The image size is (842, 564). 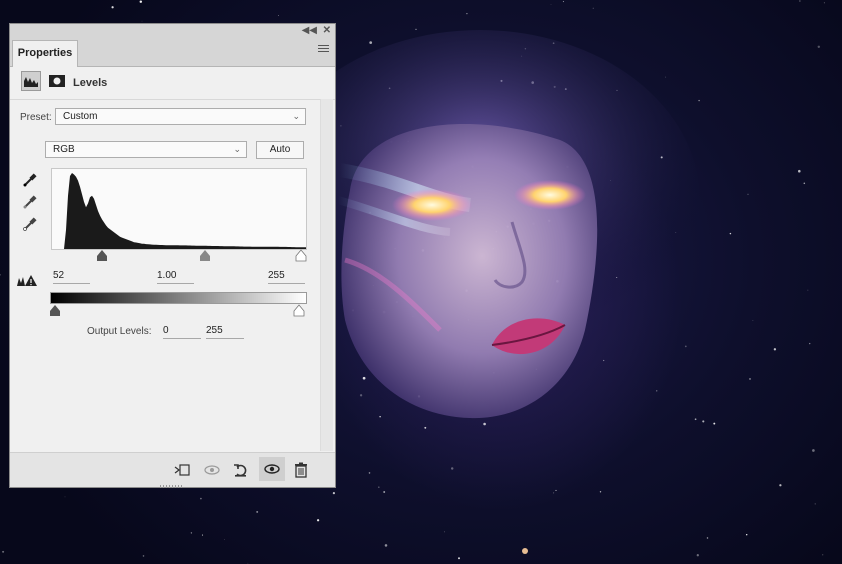 What do you see at coordinates (326, 275) in the screenshot?
I see `panel-scrollbar` at bounding box center [326, 275].